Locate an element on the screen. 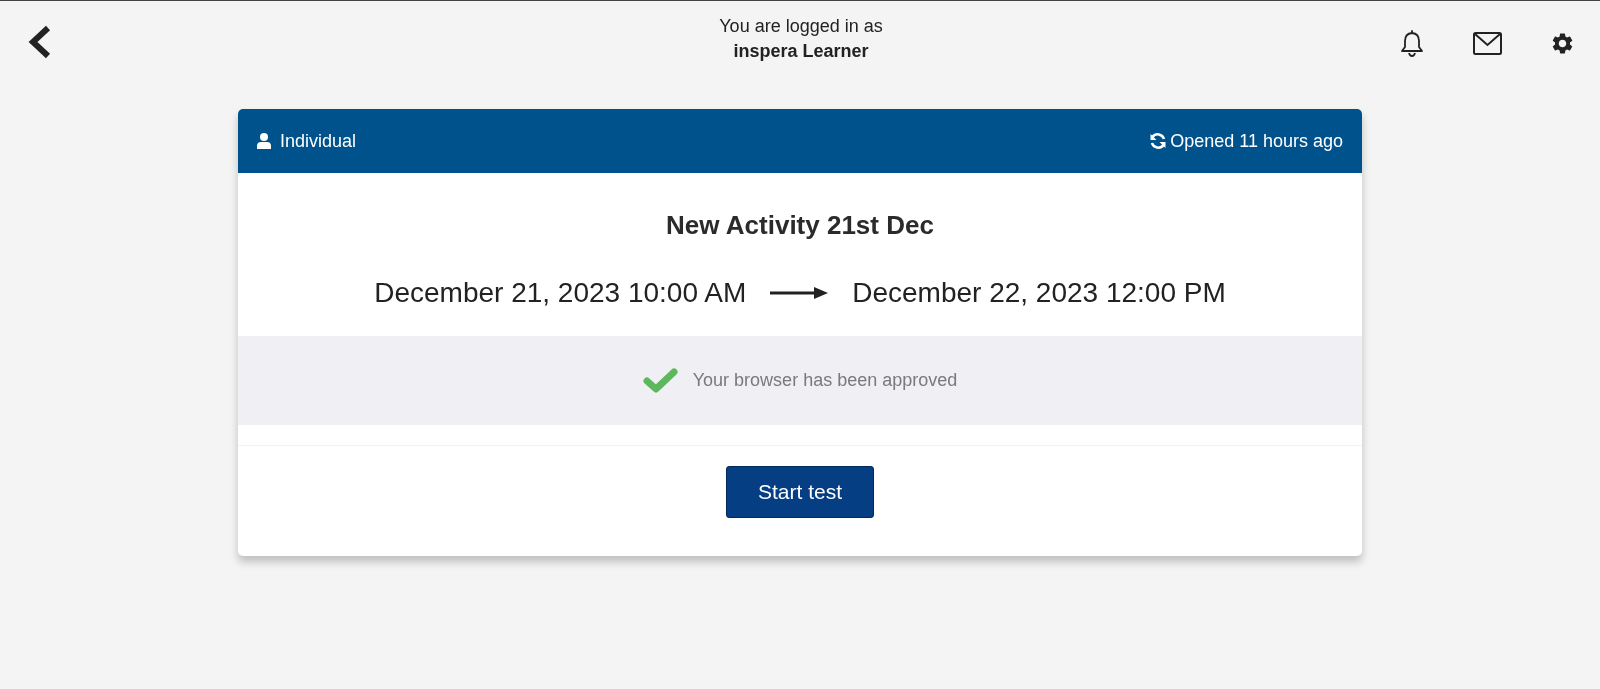 This screenshot has width=1600, height=689. messages-button is located at coordinates (1487, 43).